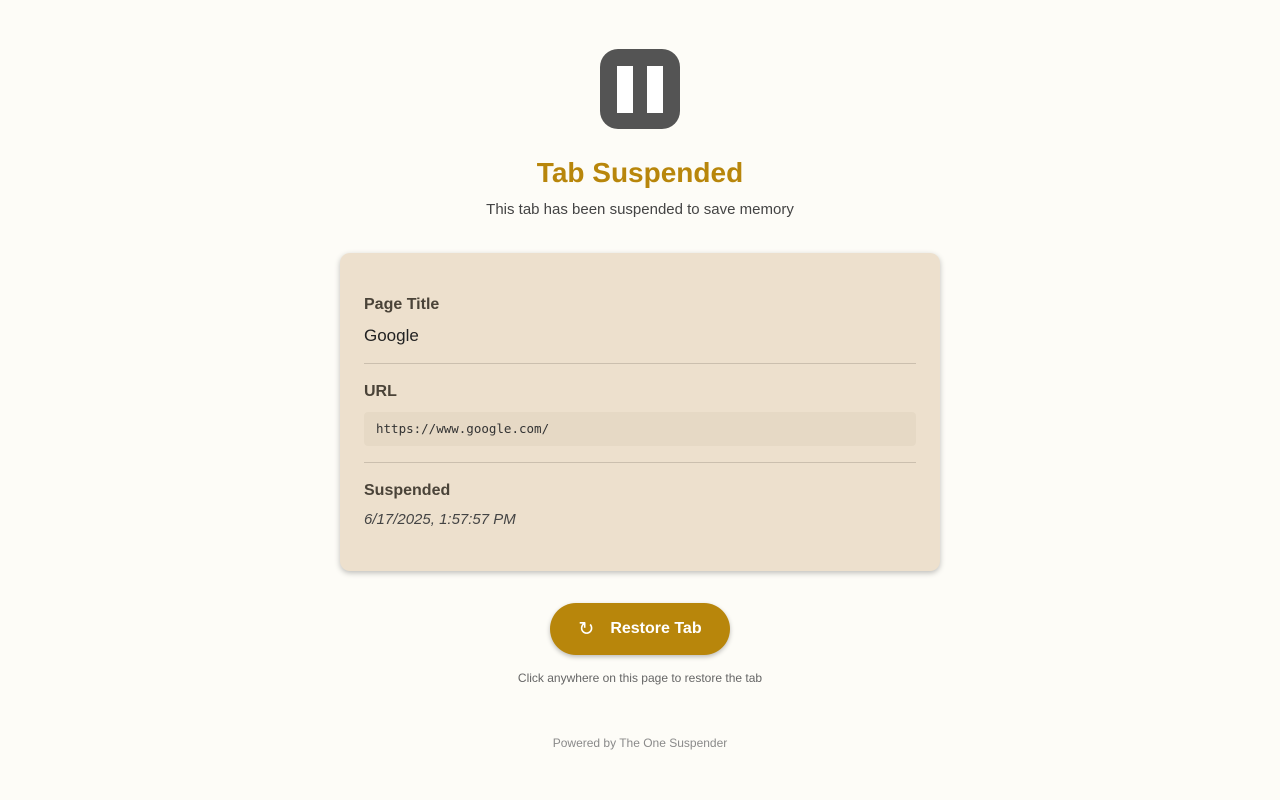 This screenshot has height=800, width=1280. Describe the element at coordinates (656, 628) in the screenshot. I see `restore-tab-label: Restore Tab` at that location.